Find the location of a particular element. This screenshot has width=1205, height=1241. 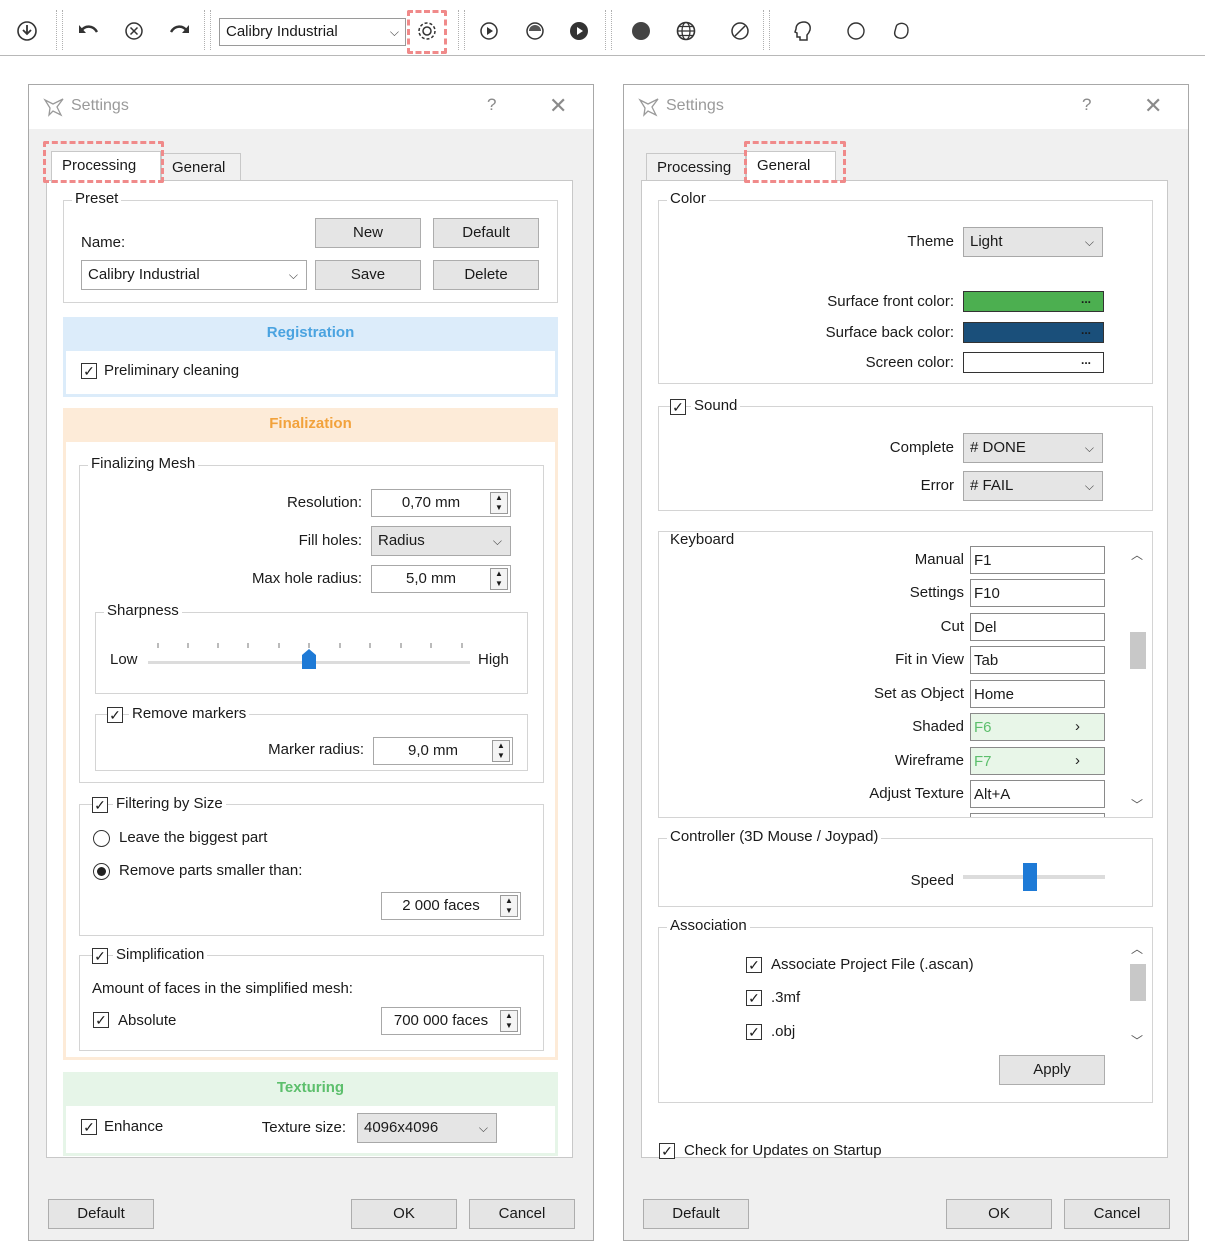

default-preset-button: Default is located at coordinates (486, 233).